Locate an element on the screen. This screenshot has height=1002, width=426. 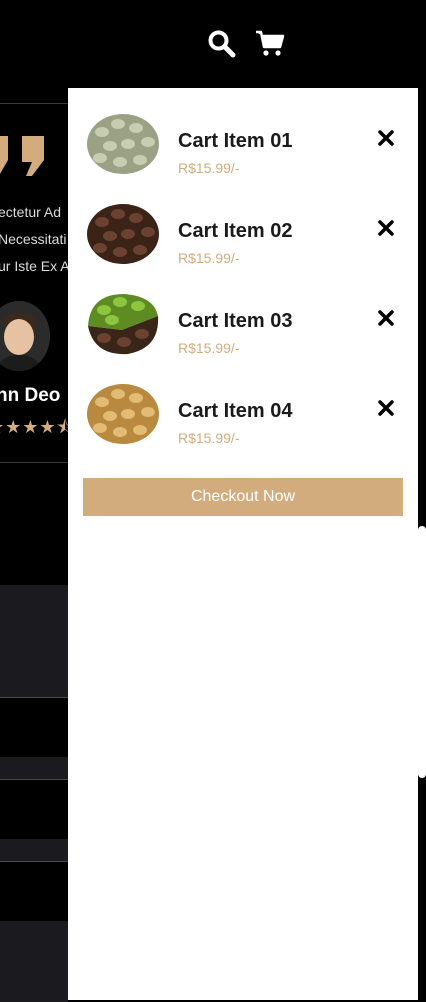
review-text: ectetur Ad Necessitati ur Iste Ex A is located at coordinates (34, 239).